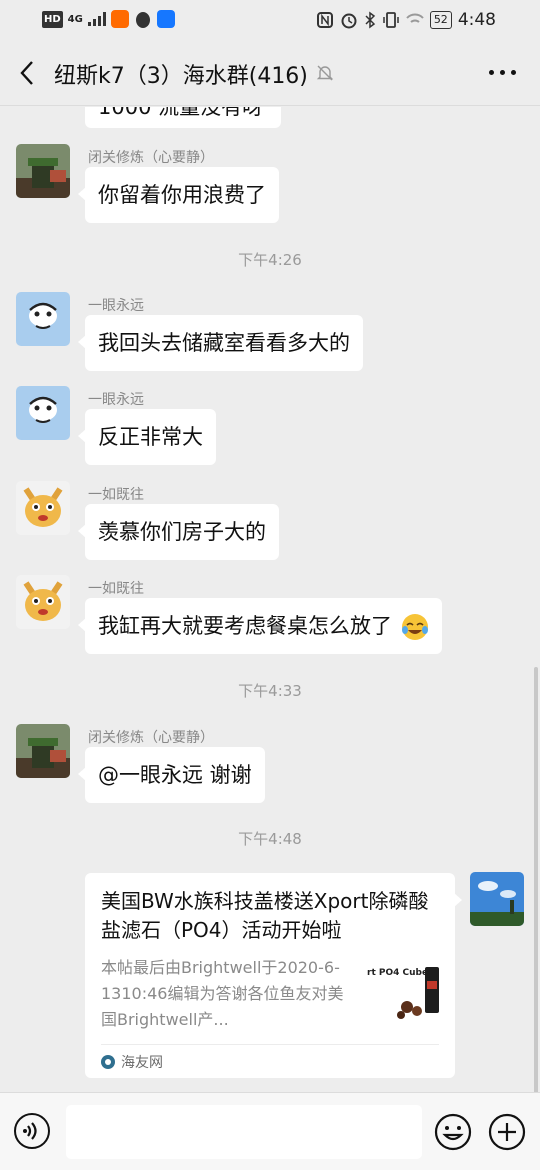  I want to click on message-bubble: 反正非常大, so click(147, 437).